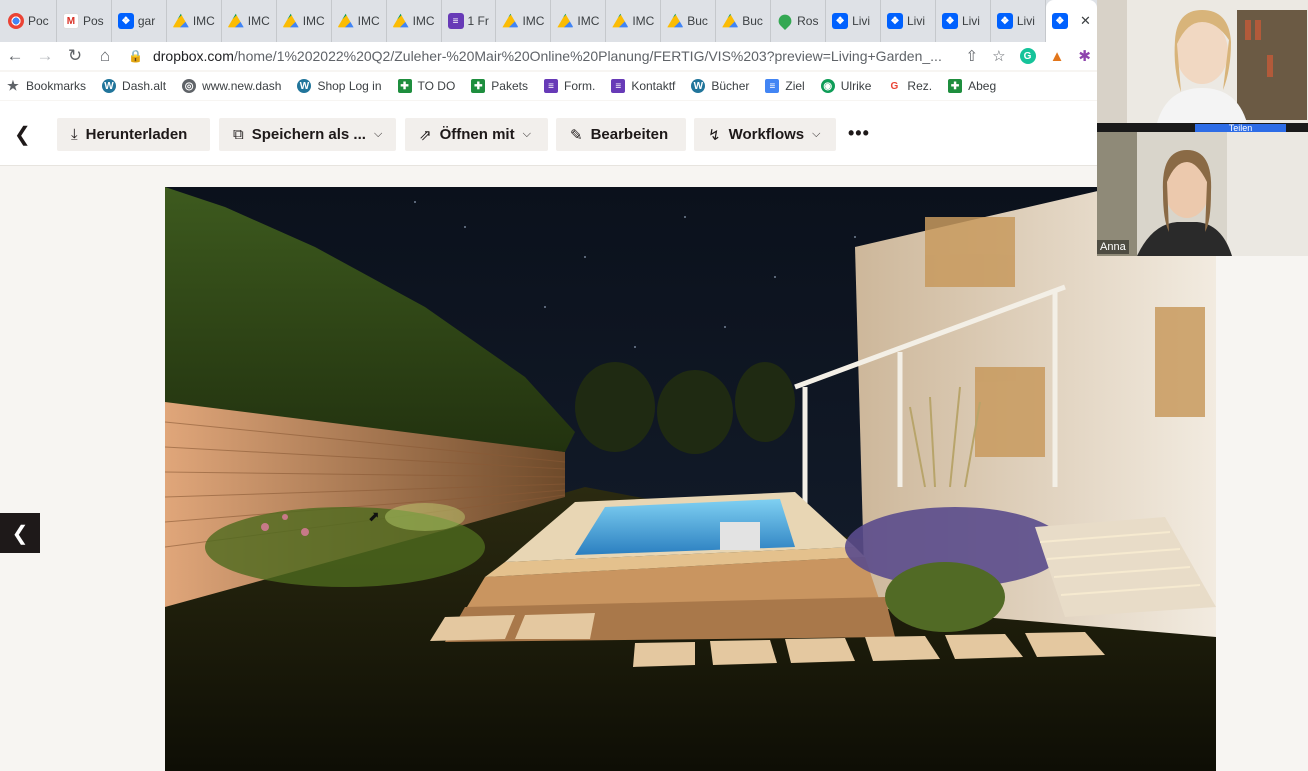 The height and width of the screenshot is (771, 1308). What do you see at coordinates (576, 135) in the screenshot?
I see `pencil-icon: ✎` at bounding box center [576, 135].